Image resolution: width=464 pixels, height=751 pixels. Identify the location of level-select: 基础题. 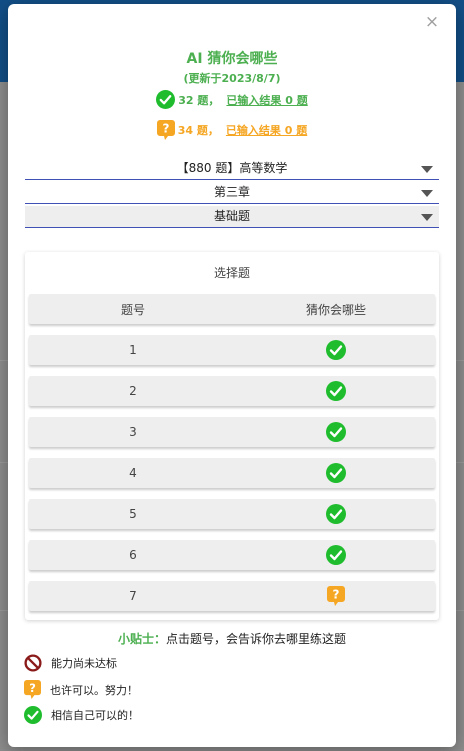
(232, 217).